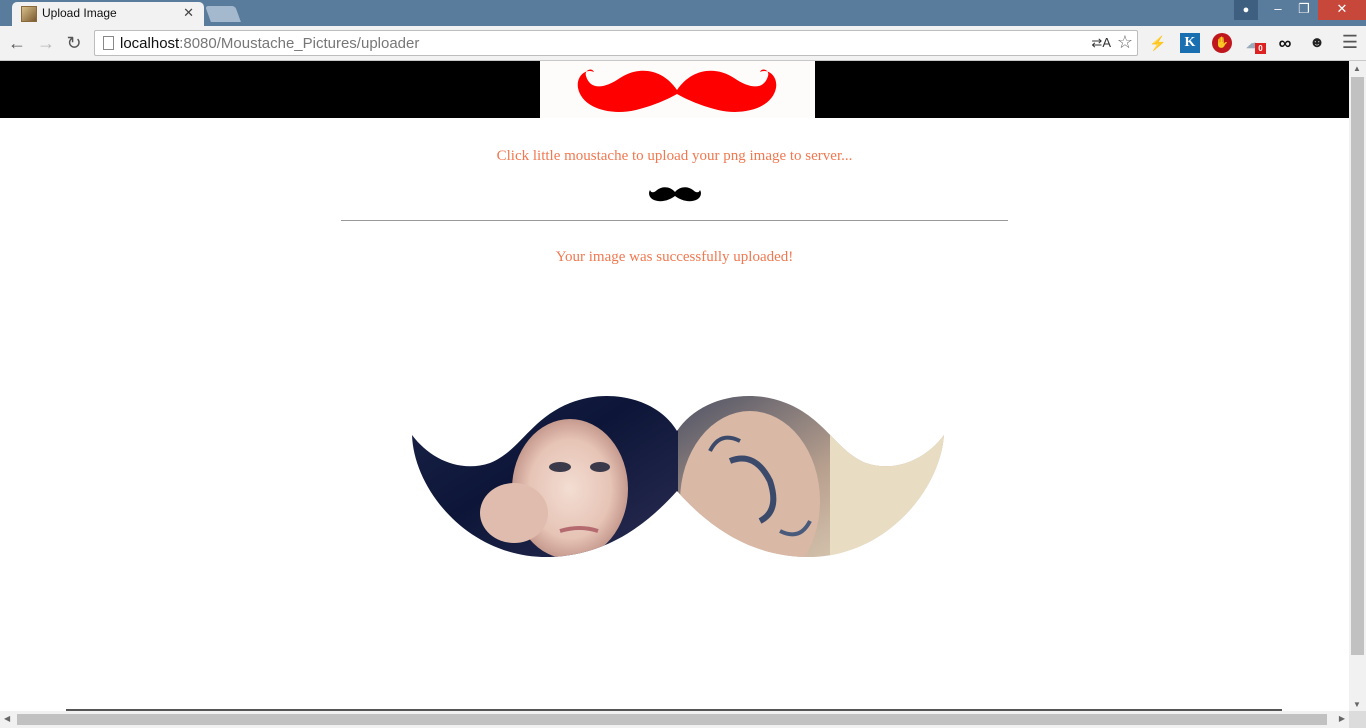 This screenshot has height=728, width=1366. What do you see at coordinates (1246, 10) in the screenshot?
I see `profile-icon: ●` at bounding box center [1246, 10].